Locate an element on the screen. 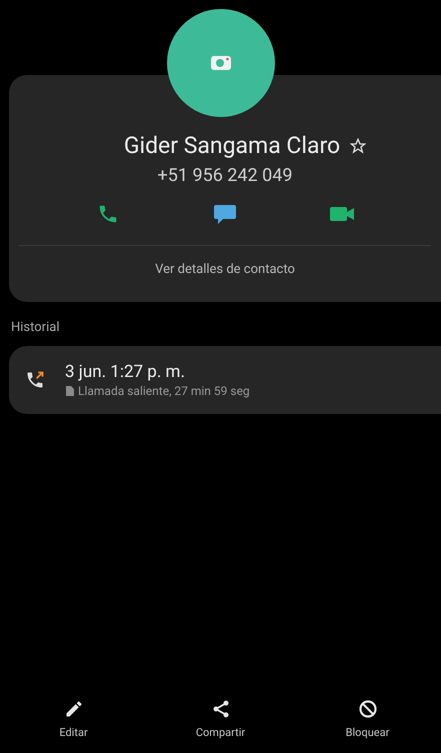 The height and width of the screenshot is (753, 441). pencil-icon is located at coordinates (74, 708).